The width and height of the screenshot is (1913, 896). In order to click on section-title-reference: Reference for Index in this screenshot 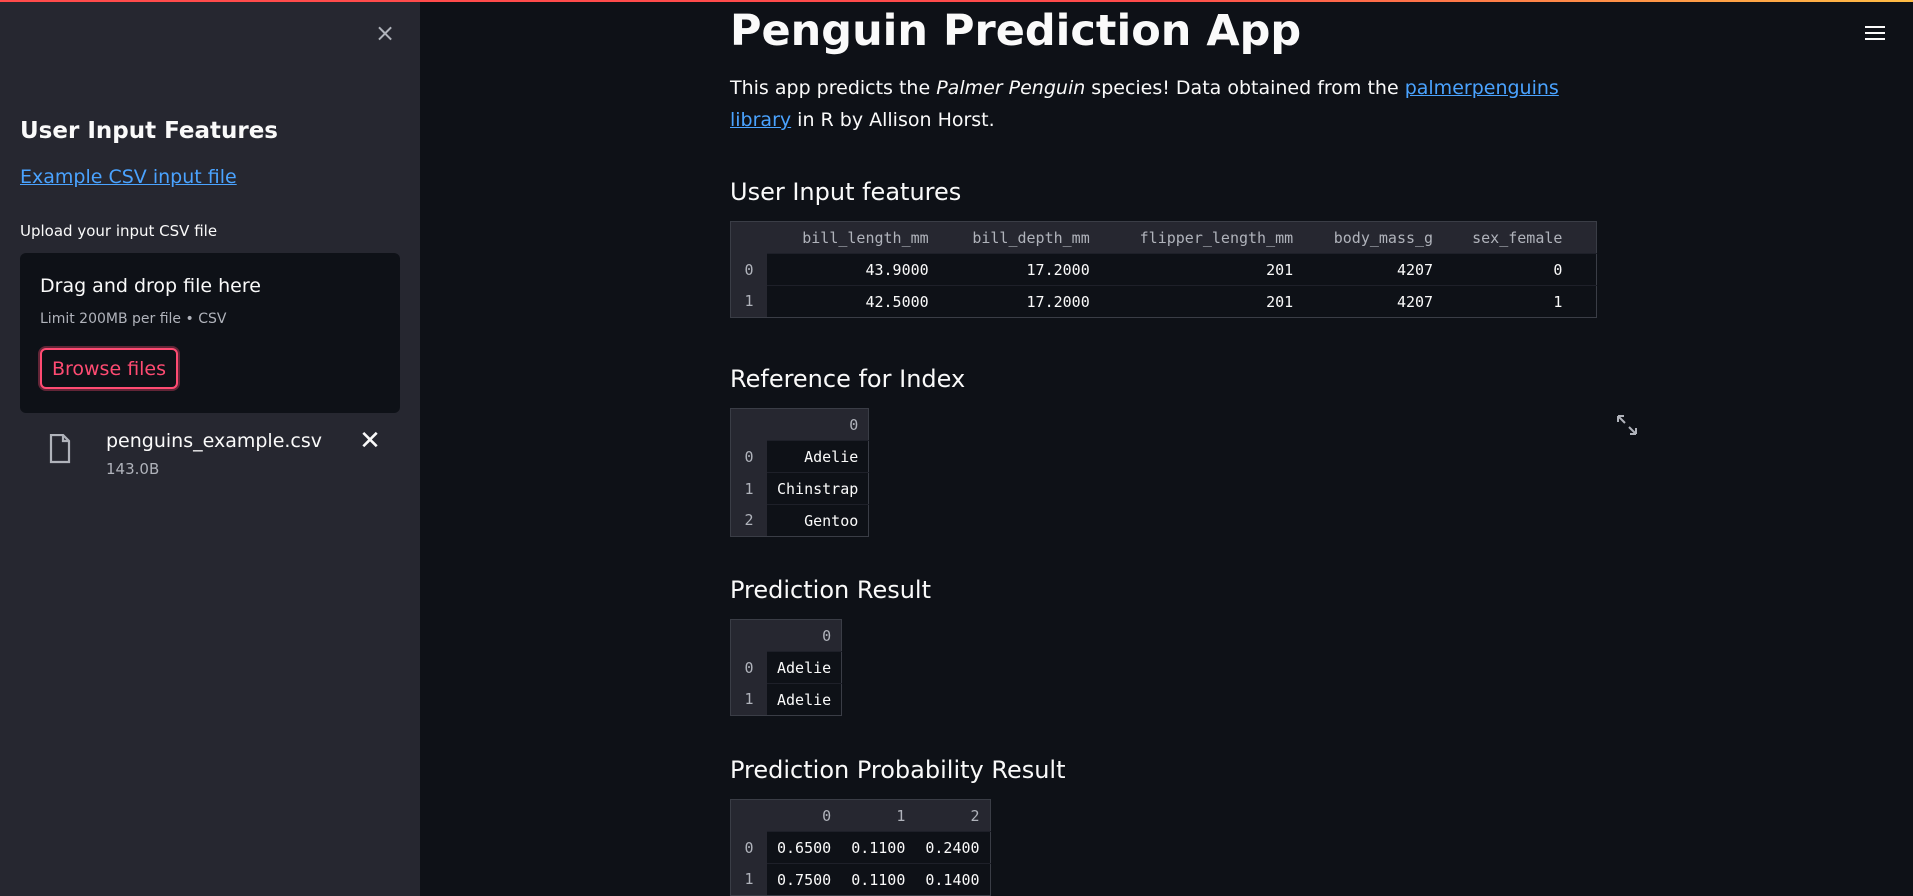, I will do `click(848, 379)`.